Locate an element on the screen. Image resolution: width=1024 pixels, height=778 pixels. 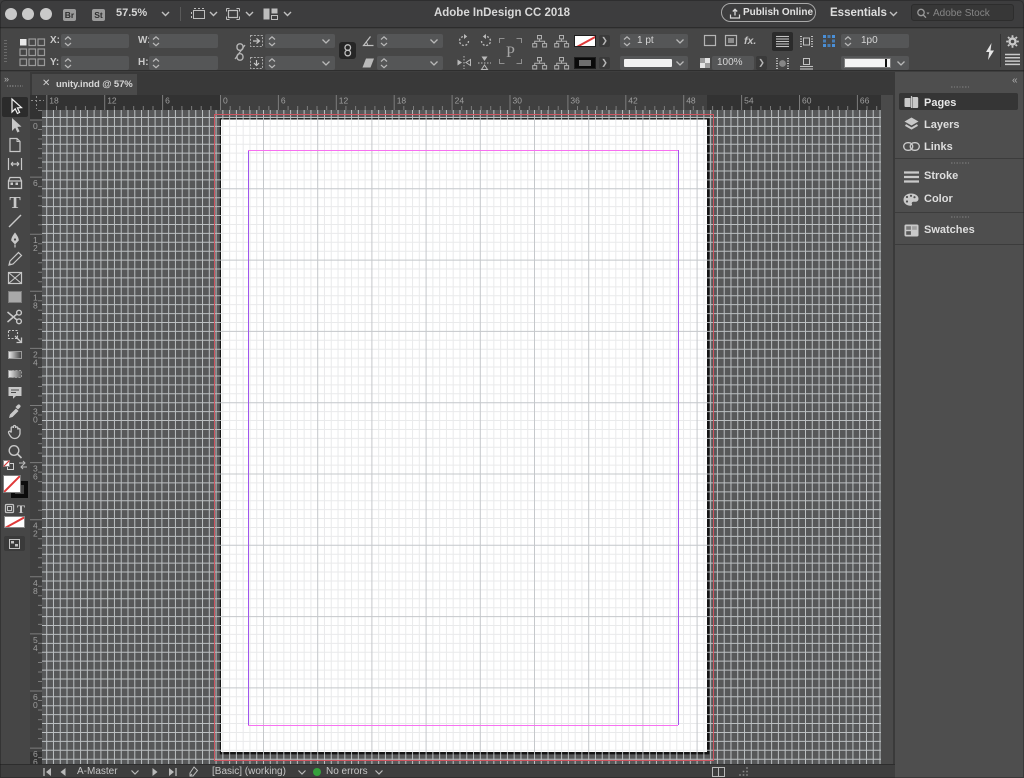
svg-text: P is located at coordinates (510, 52).